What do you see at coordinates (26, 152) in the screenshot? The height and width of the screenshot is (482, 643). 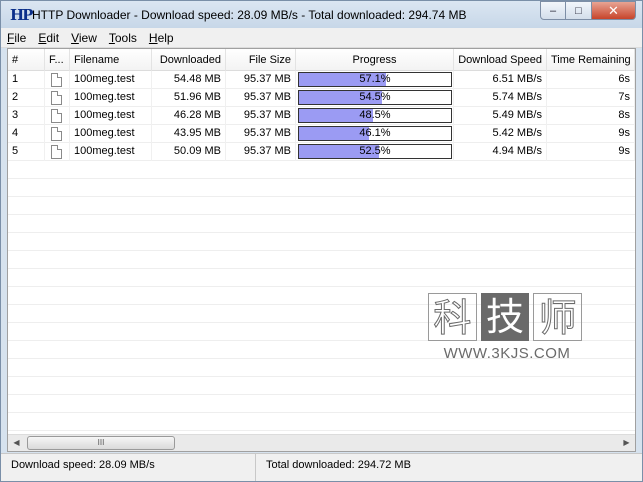 I see `row-number: 5` at bounding box center [26, 152].